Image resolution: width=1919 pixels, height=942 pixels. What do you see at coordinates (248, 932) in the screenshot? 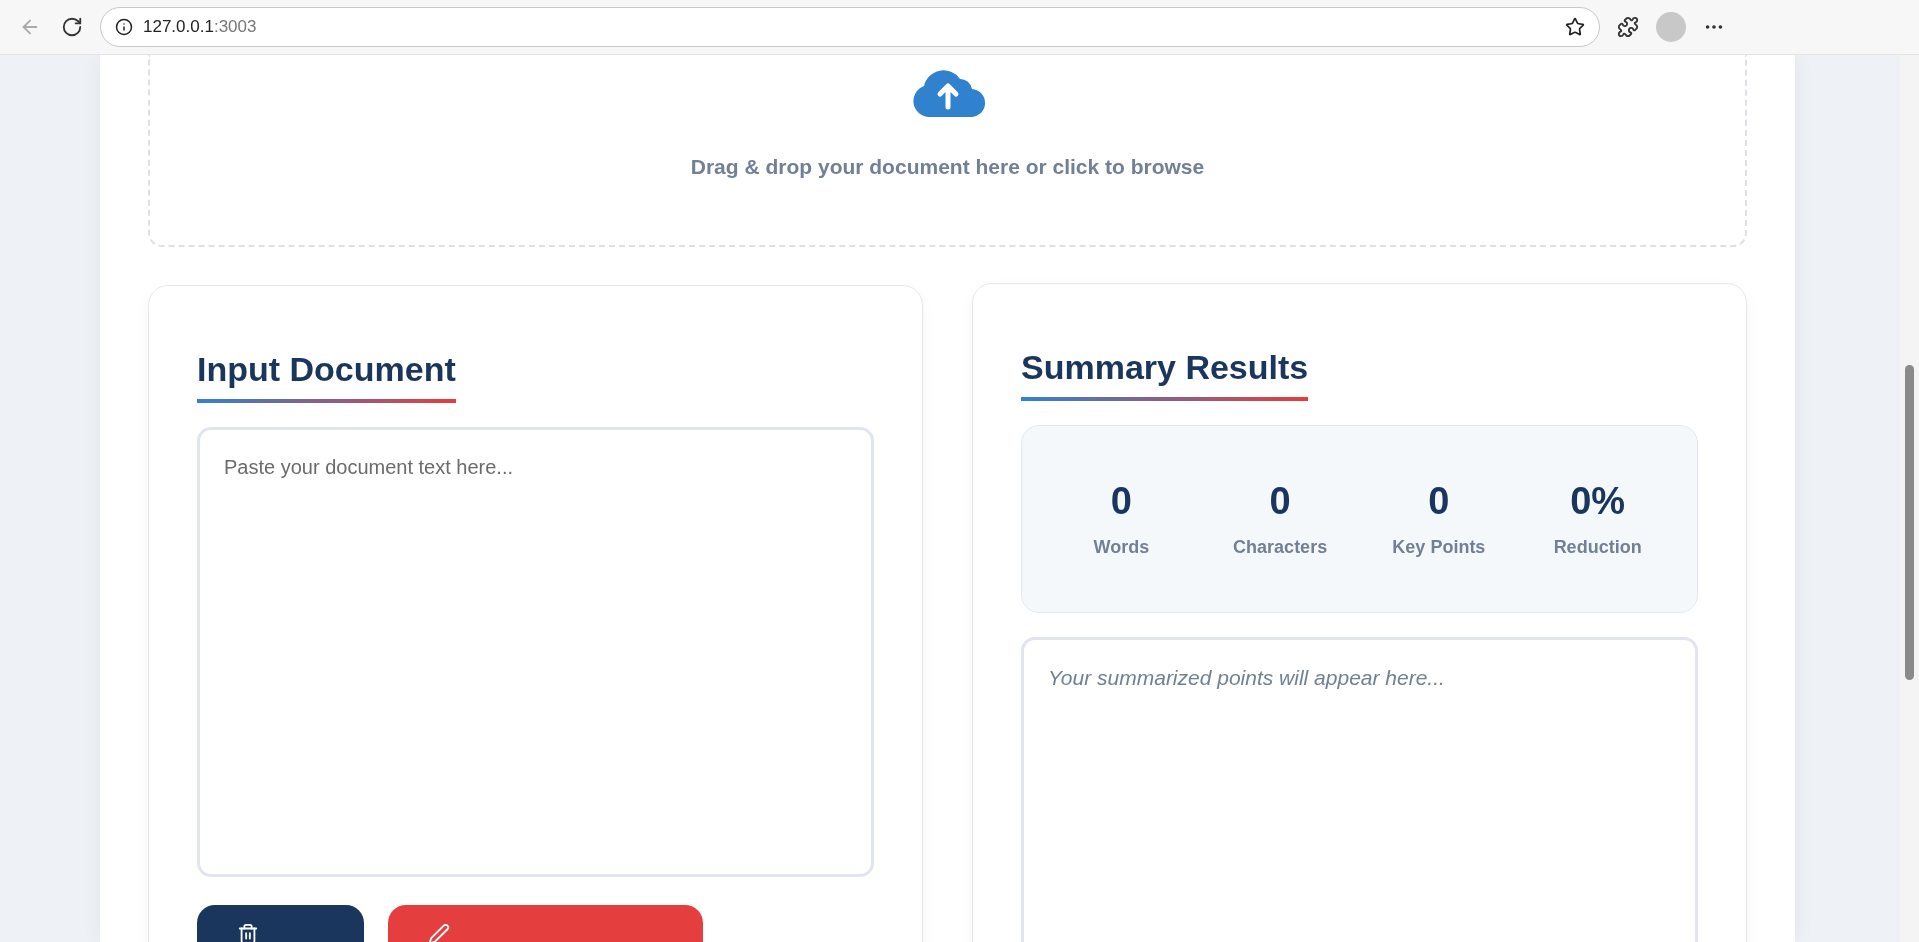
I see `trash-icon` at bounding box center [248, 932].